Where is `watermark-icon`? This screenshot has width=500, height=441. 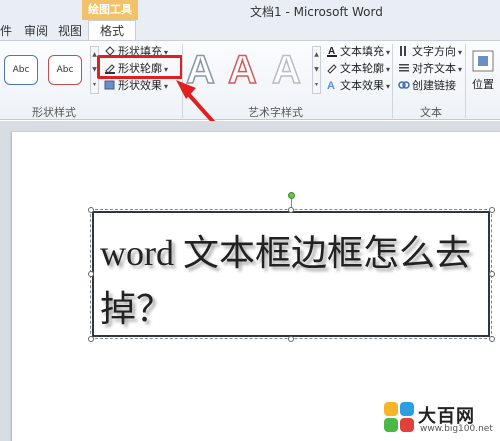 watermark-icon is located at coordinates (399, 417).